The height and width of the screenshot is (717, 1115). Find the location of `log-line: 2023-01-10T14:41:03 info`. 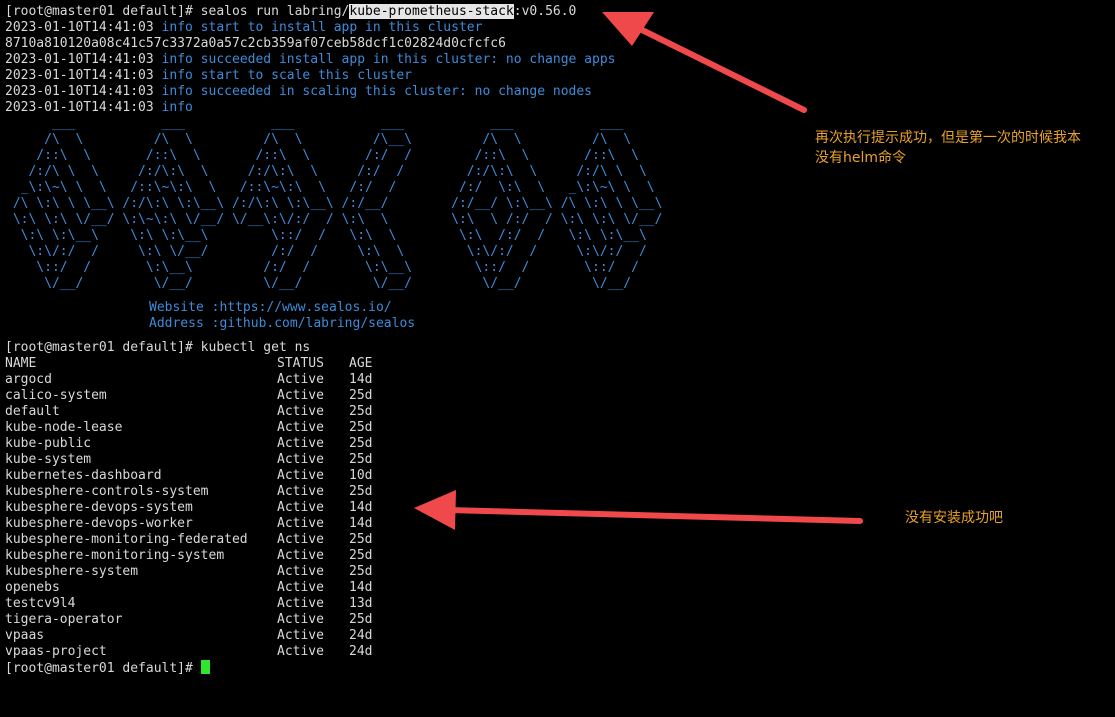

log-line: 2023-01-10T14:41:03 info is located at coordinates (555, 108).